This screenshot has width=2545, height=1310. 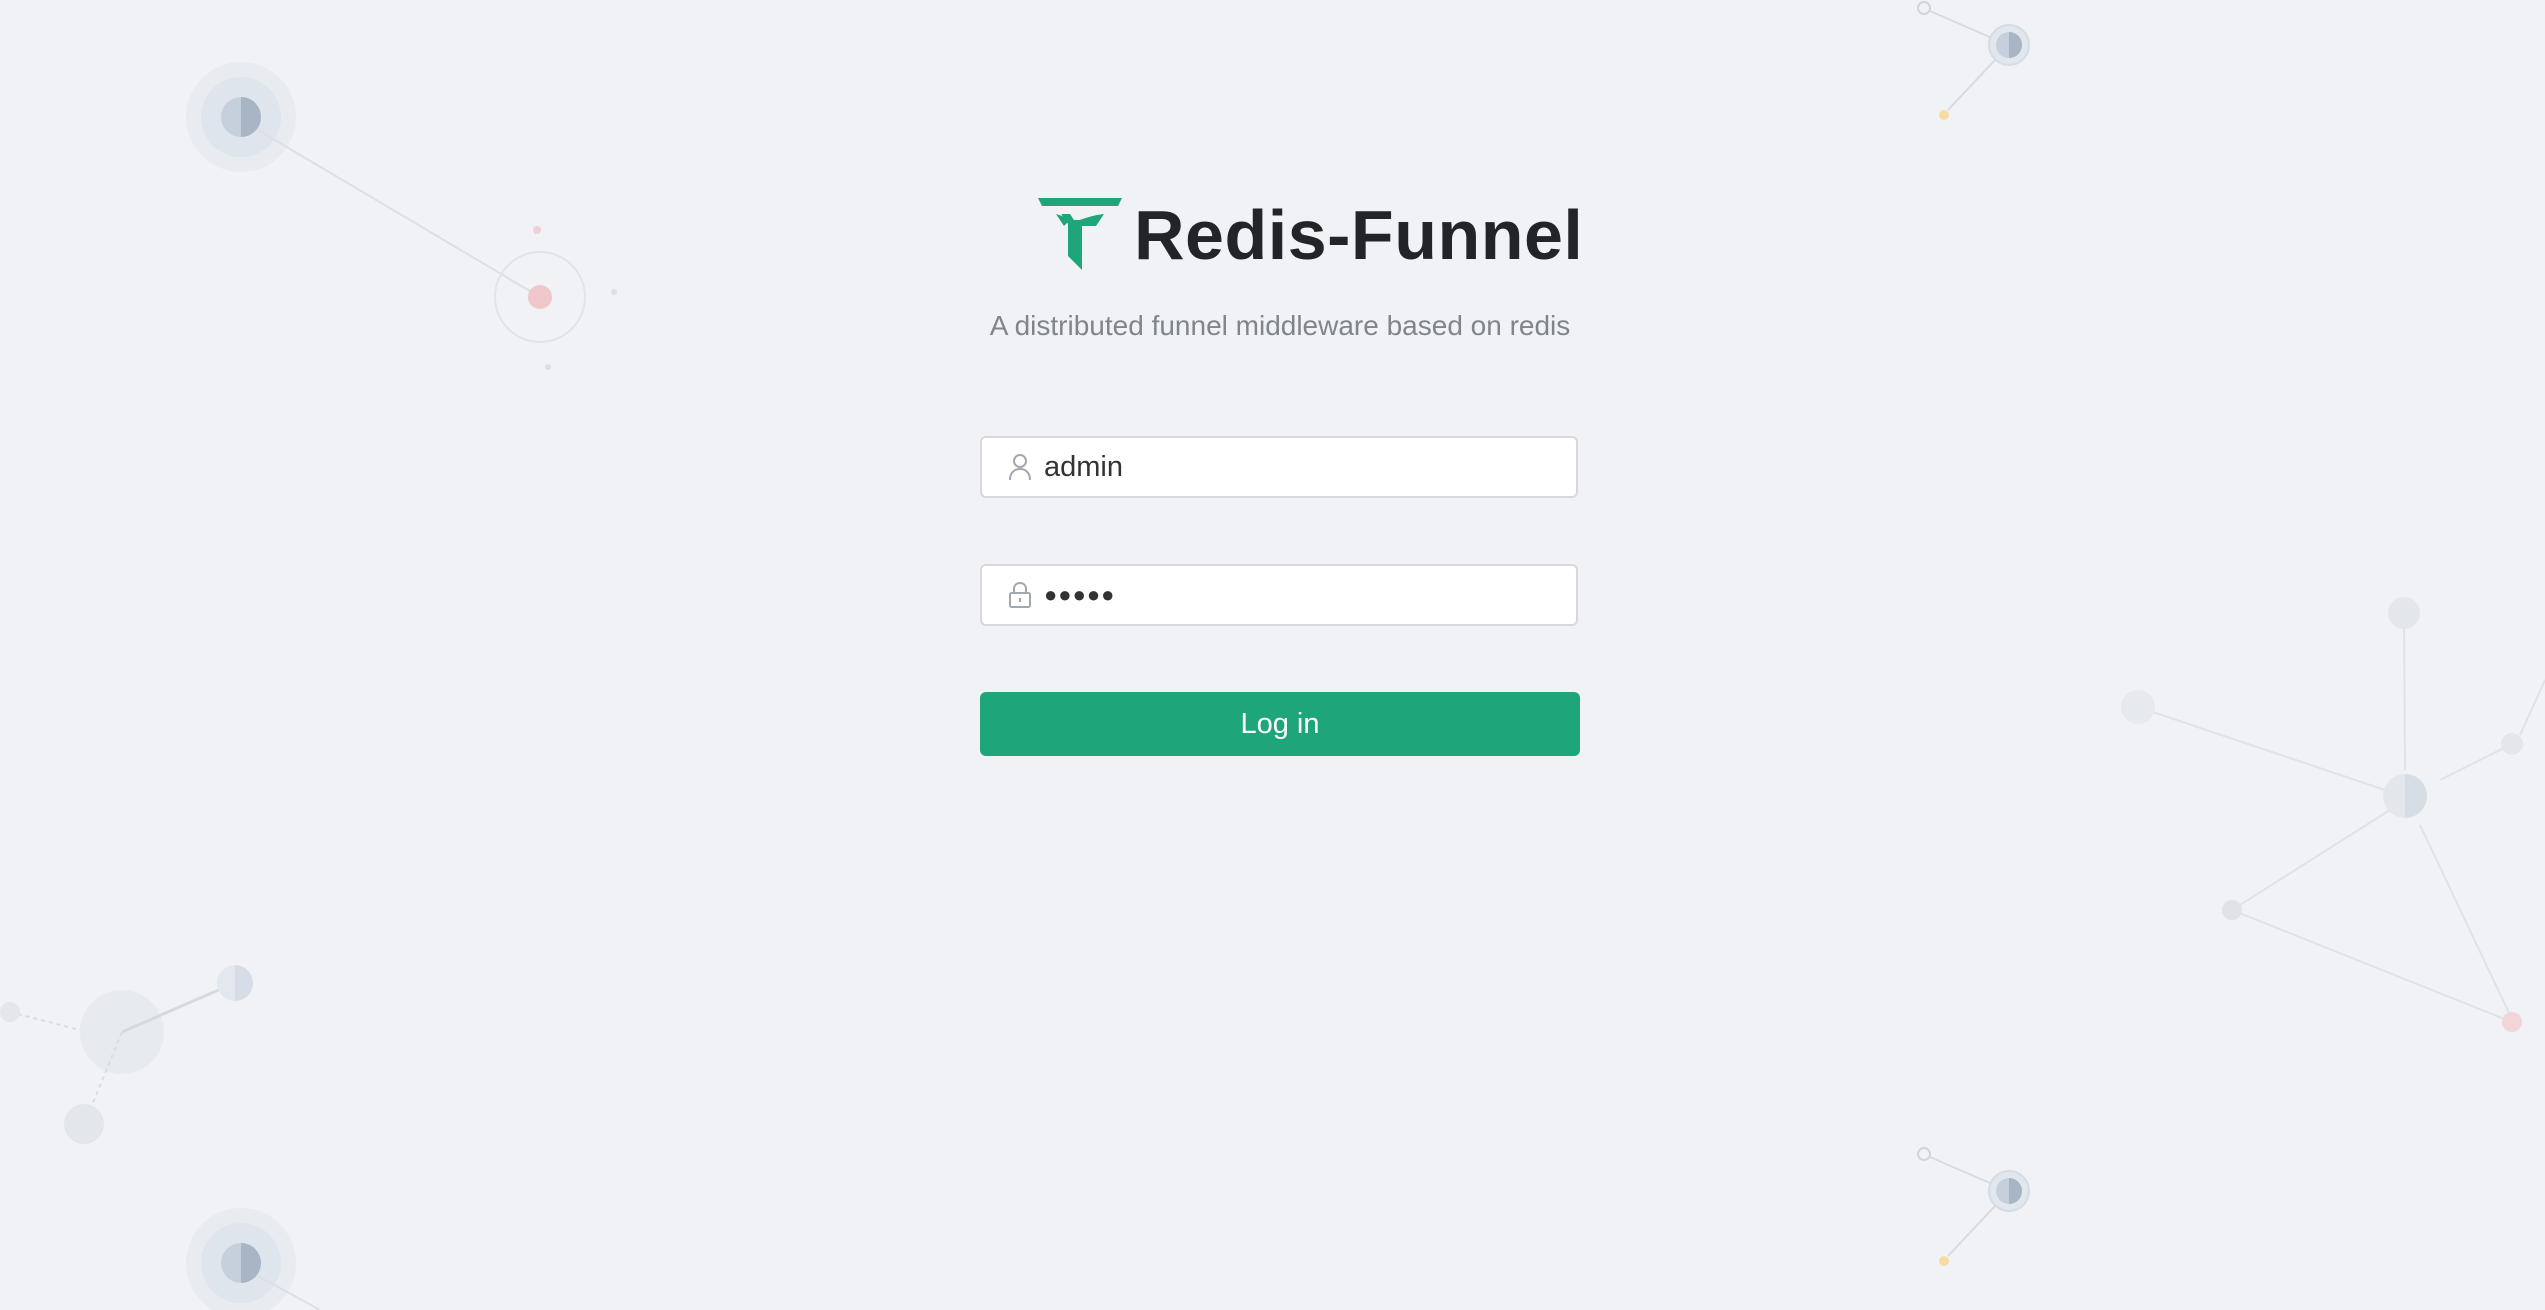 I want to click on password-input, so click(x=1294, y=595).